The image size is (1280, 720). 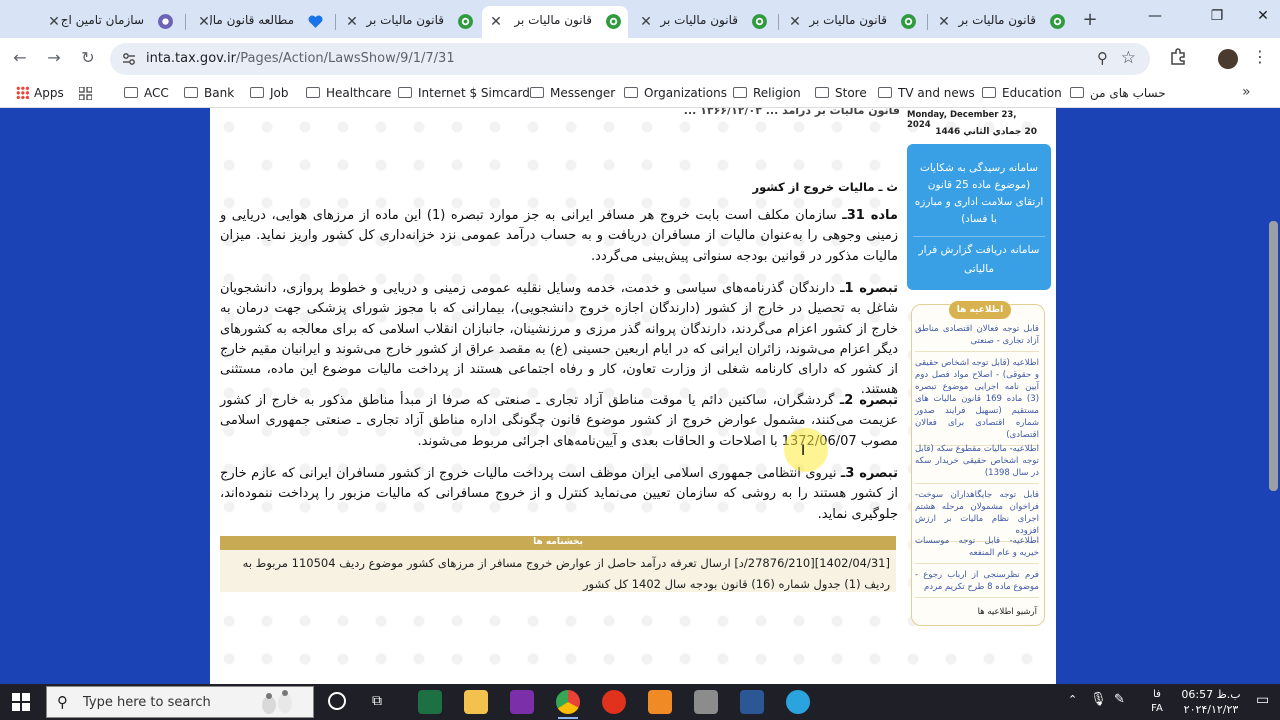 What do you see at coordinates (572, 93) in the screenshot?
I see `bookmark-folder: Messenger` at bounding box center [572, 93].